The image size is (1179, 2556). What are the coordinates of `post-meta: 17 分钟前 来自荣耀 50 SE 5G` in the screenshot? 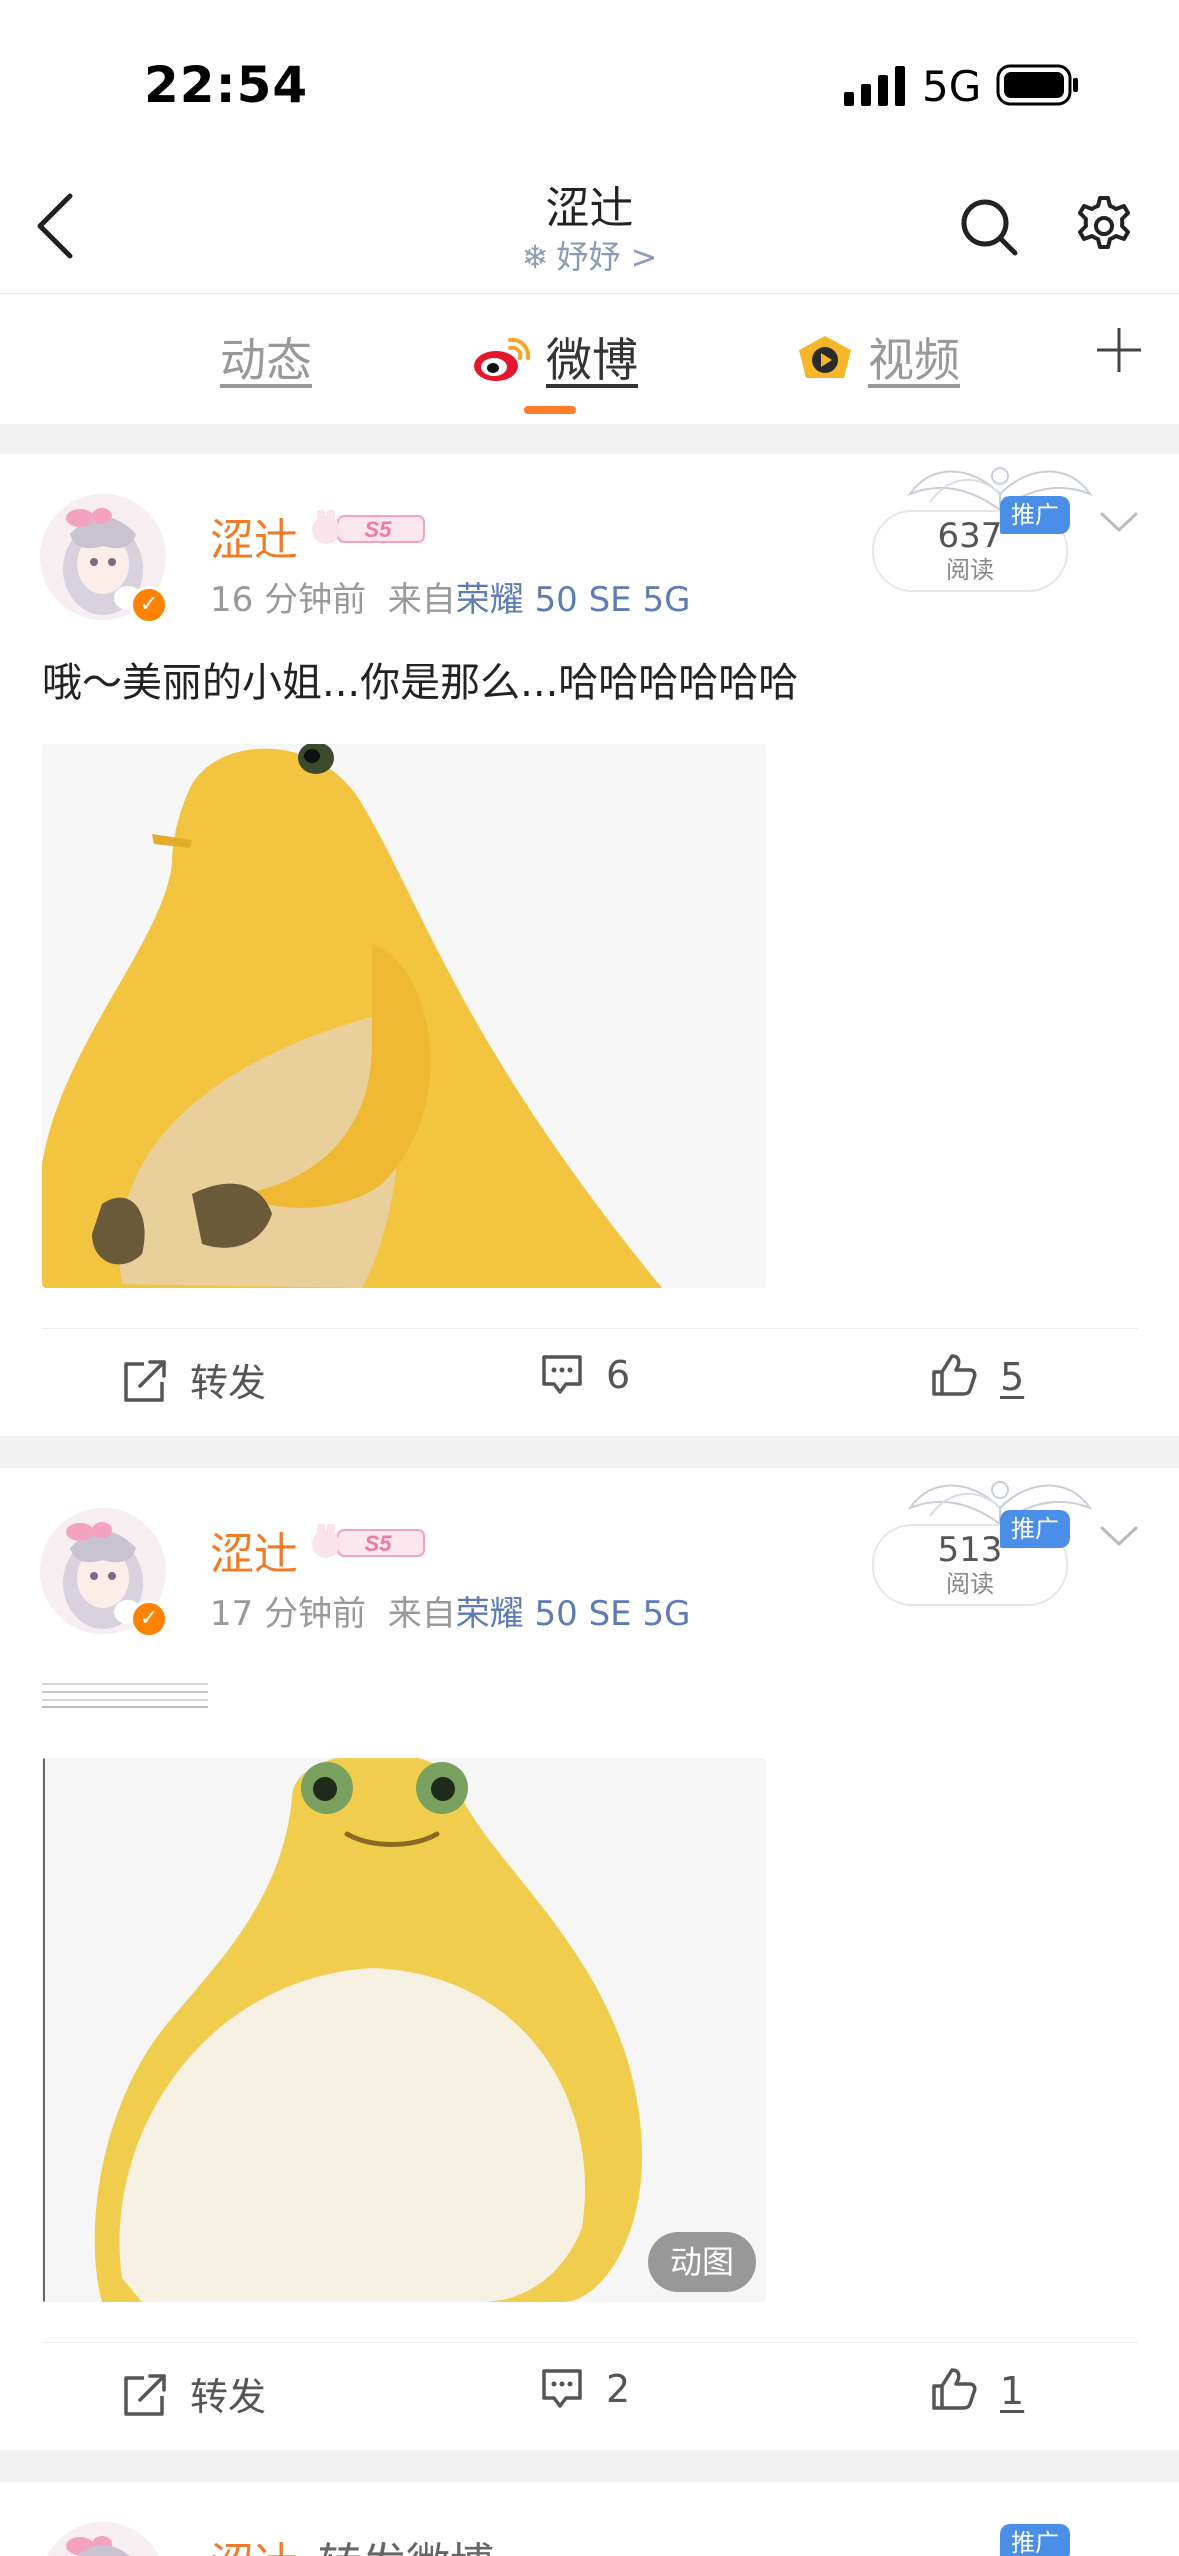 It's located at (450, 1610).